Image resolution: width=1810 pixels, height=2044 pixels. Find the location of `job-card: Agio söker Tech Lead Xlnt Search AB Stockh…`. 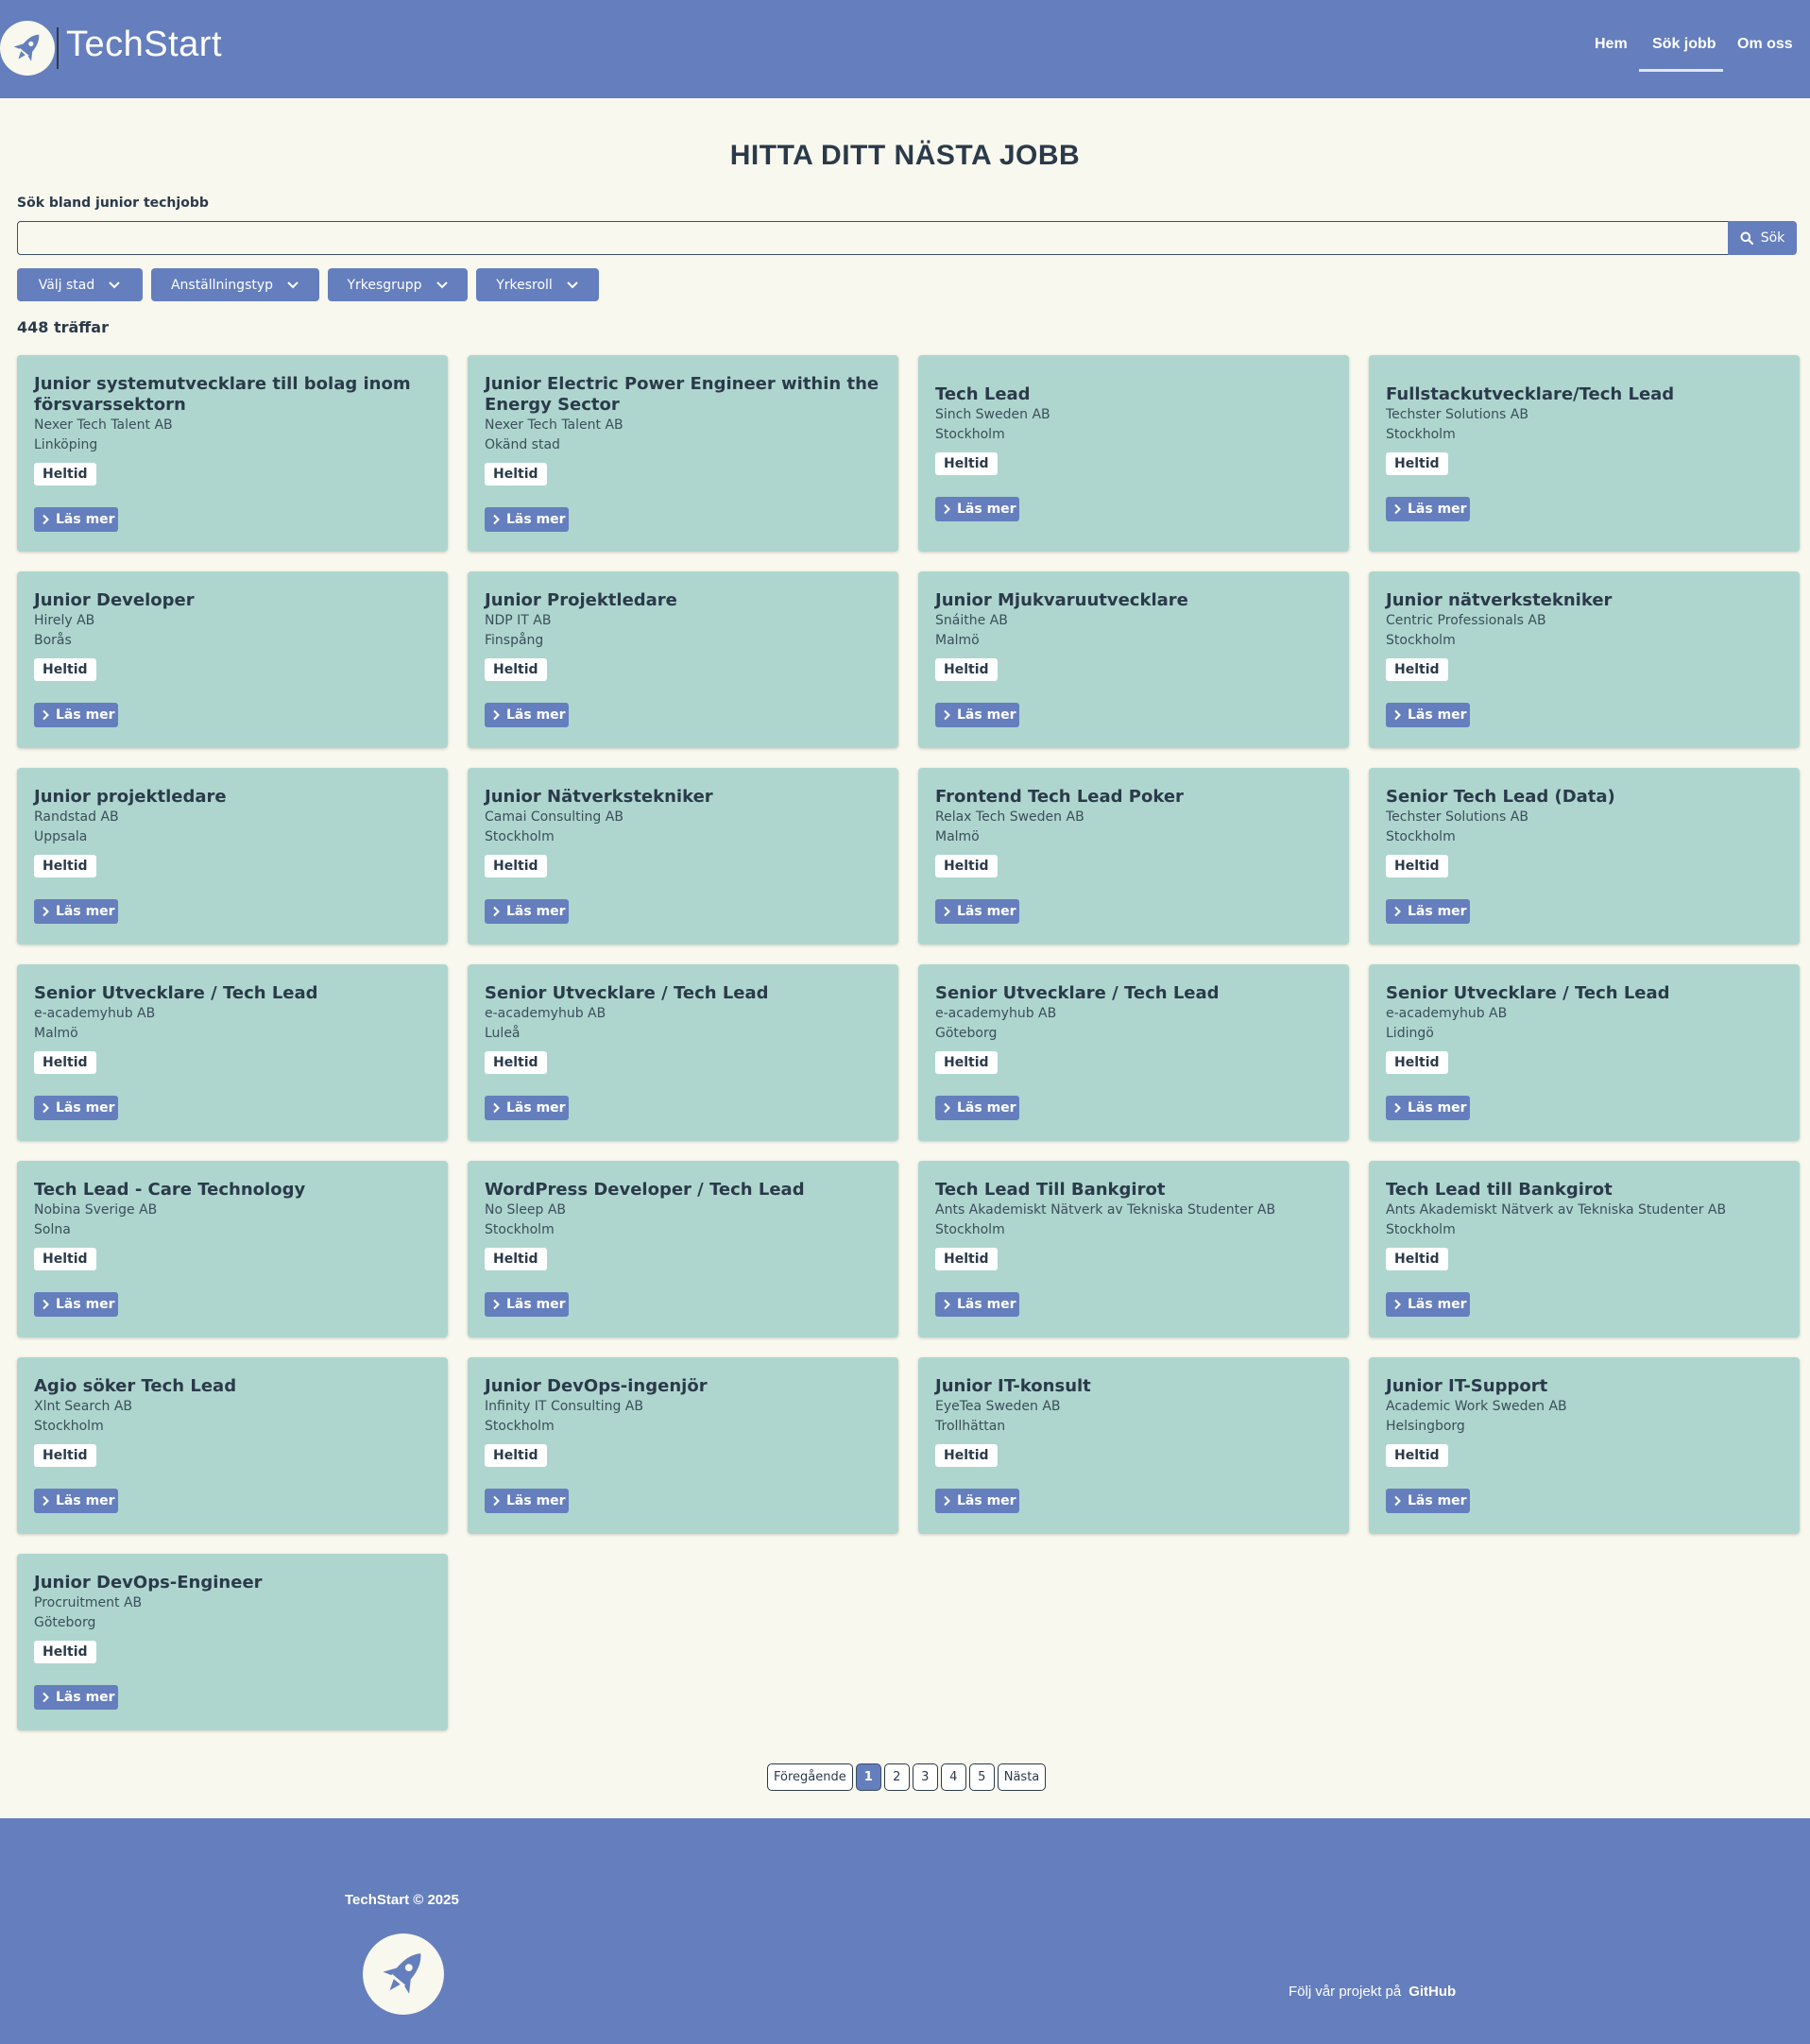

job-card: Agio söker Tech Lead Xlnt Search AB Stockh… is located at coordinates (232, 1445).